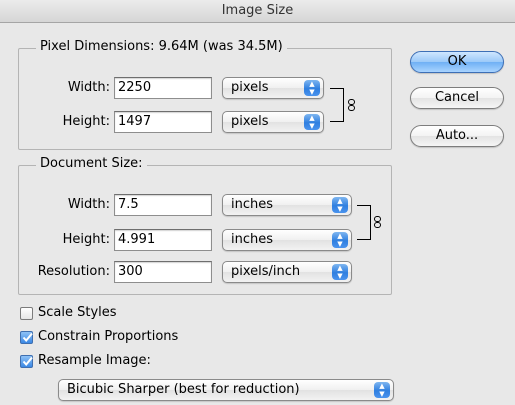  Describe the element at coordinates (273, 88) in the screenshot. I see `pixel-width-unit-select: pixels ▲ ▼` at that location.